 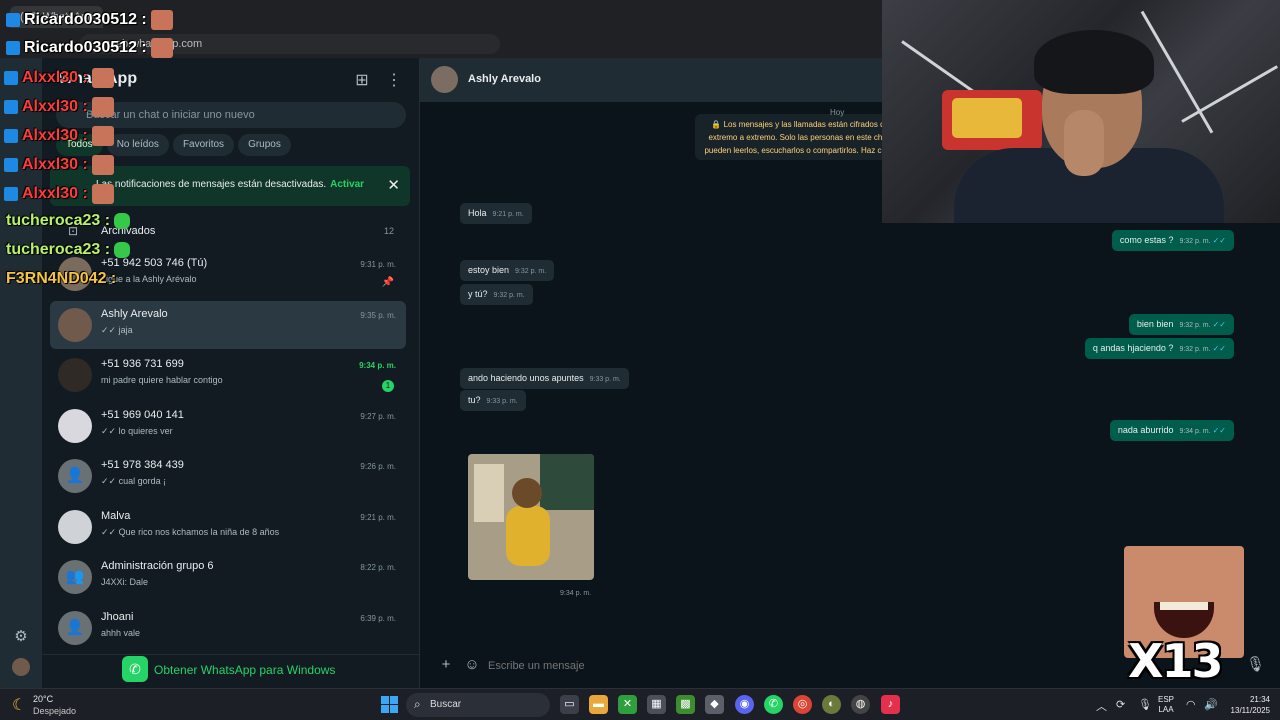 What do you see at coordinates (1255, 665) in the screenshot?
I see `microphone-icon: 🎙` at bounding box center [1255, 665].